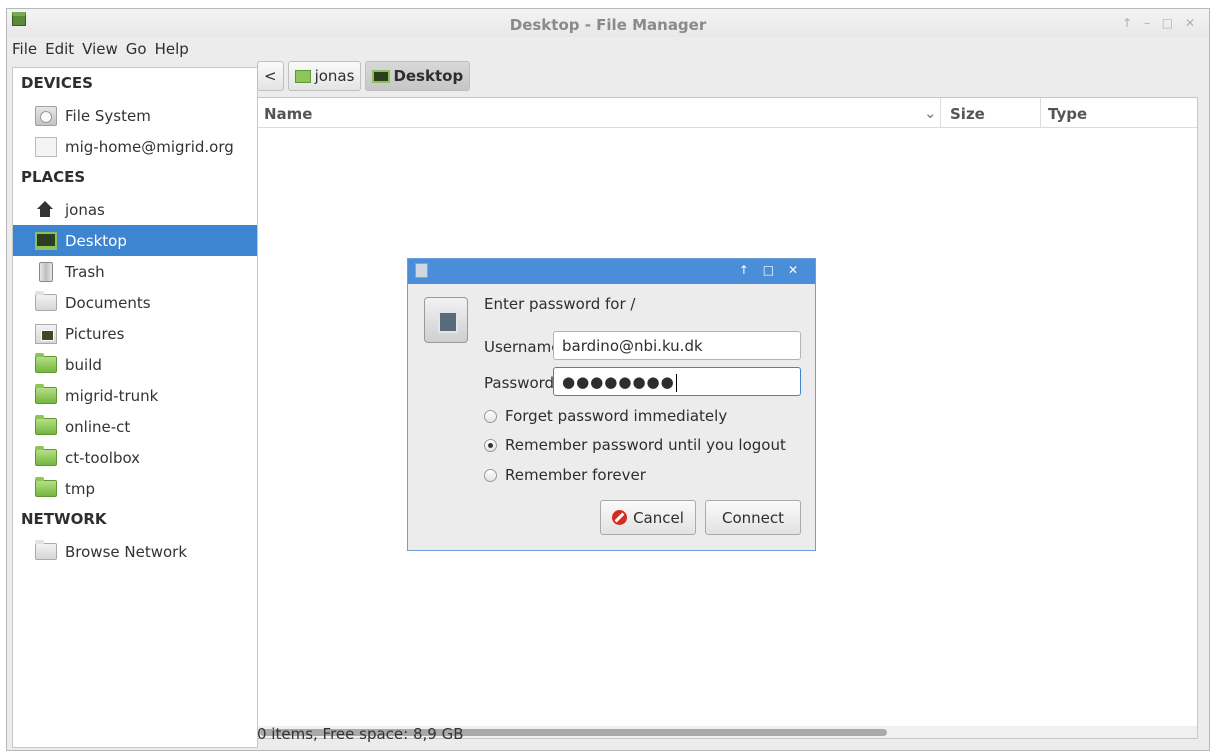  Describe the element at coordinates (100, 48) in the screenshot. I see `menu-view: View` at that location.